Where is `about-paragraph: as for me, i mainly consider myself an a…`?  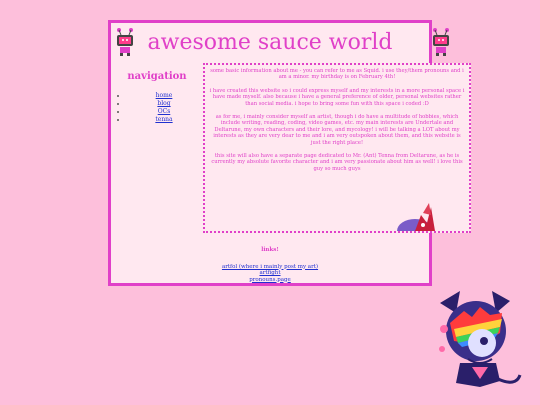 about-paragraph: as for me, i mainly consider myself an a… is located at coordinates (337, 130).